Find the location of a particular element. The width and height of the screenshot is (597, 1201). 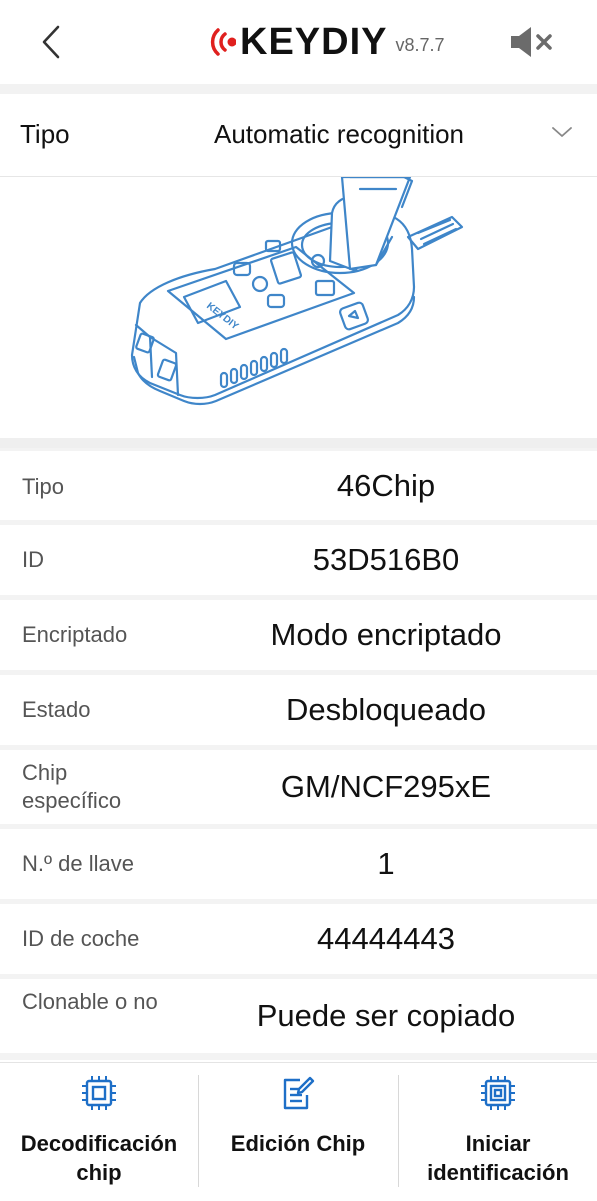

info-row-status: Estado Desbloqueado is located at coordinates (298, 710).